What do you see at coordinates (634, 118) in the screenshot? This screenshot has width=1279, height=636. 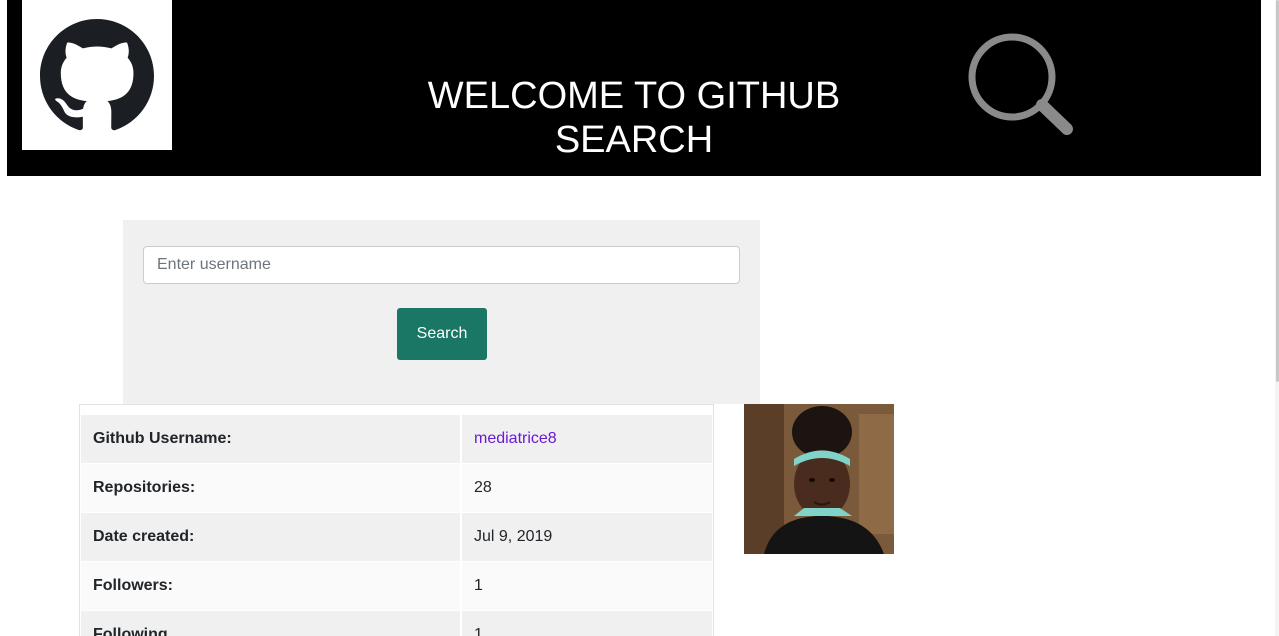 I see `page-title: WELCOME TO GITHUB SEARCH` at bounding box center [634, 118].